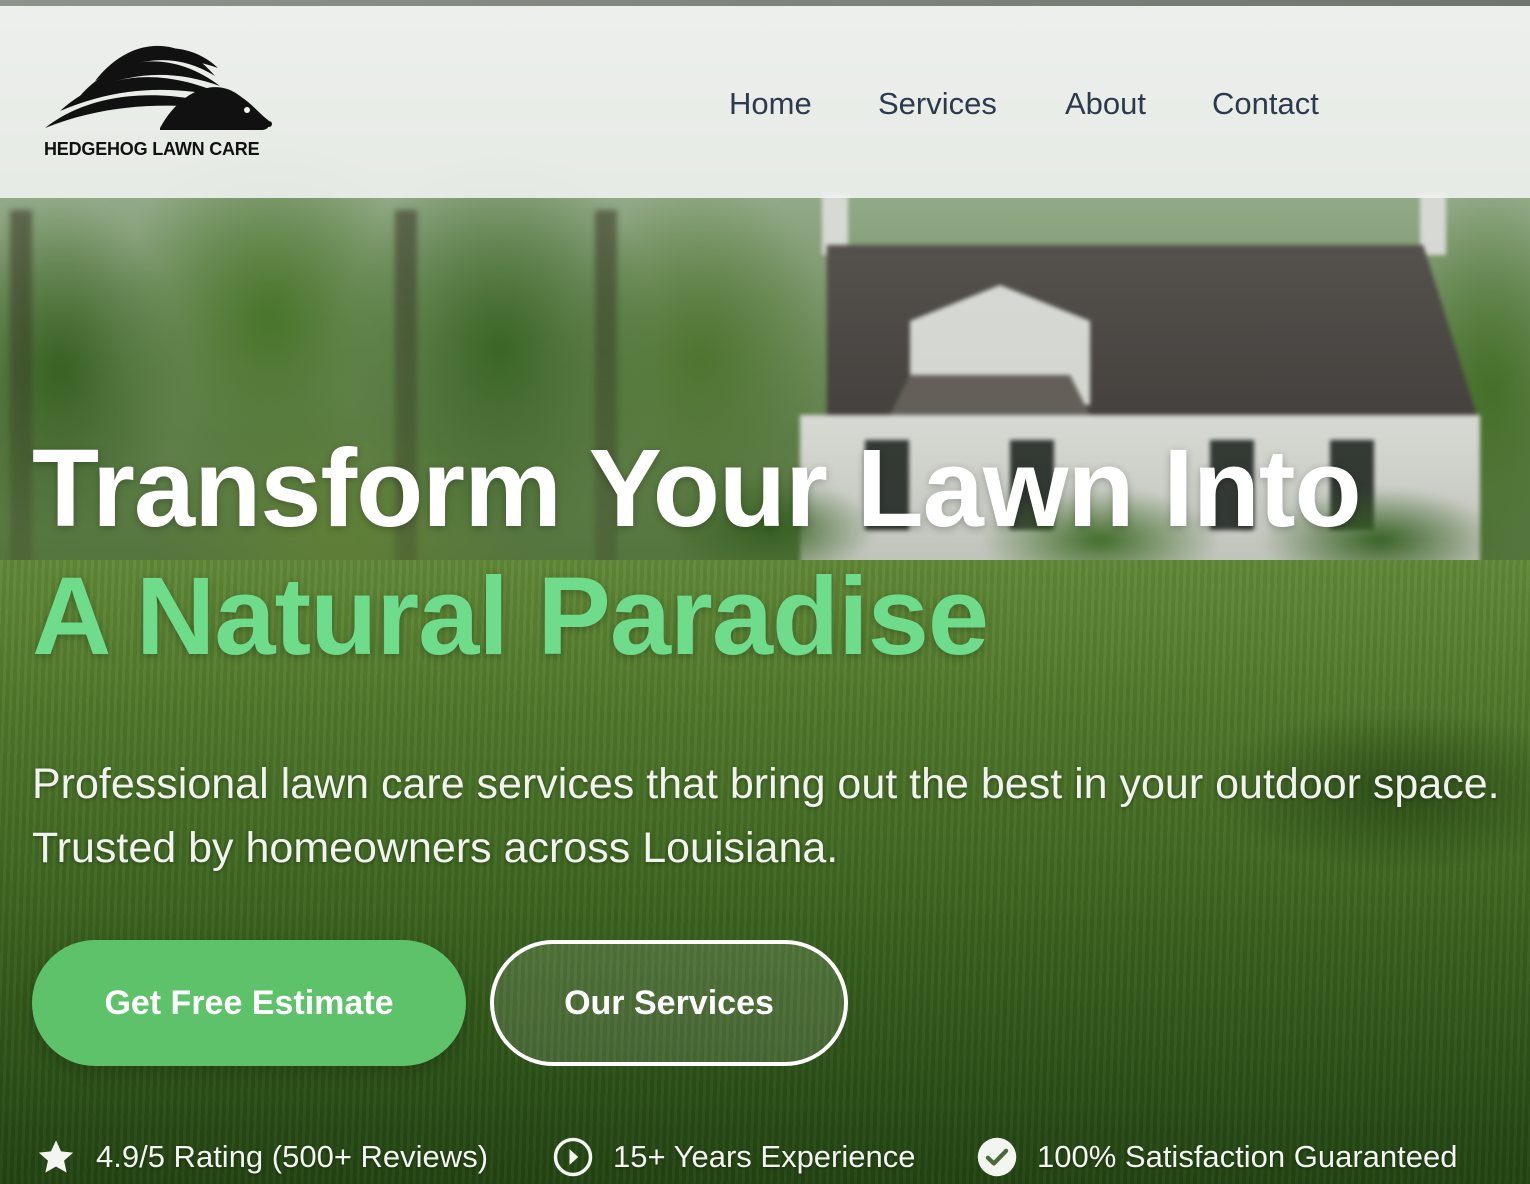 This screenshot has width=1530, height=1184. What do you see at coordinates (770, 104) in the screenshot?
I see `nav-home: Home` at bounding box center [770, 104].